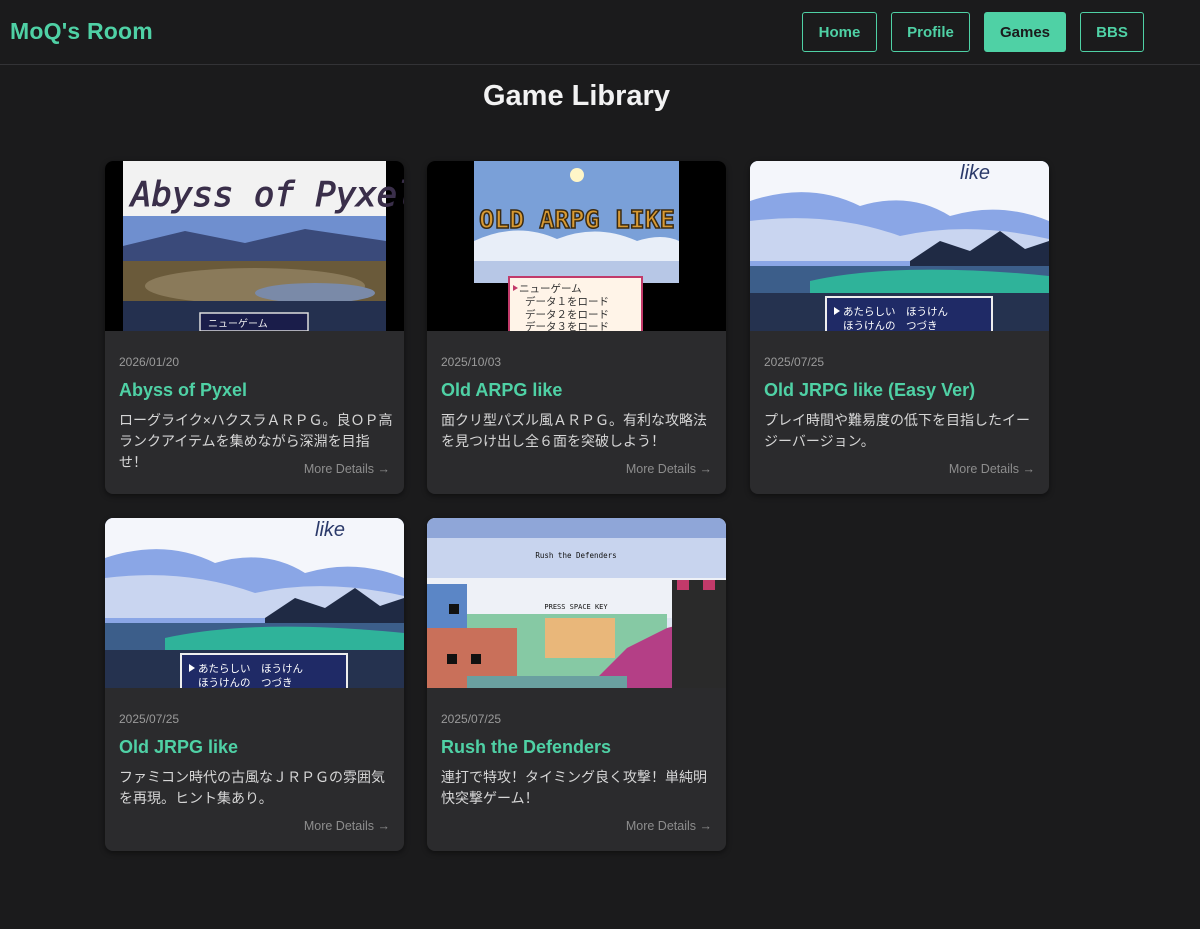 The width and height of the screenshot is (1200, 929). Describe the element at coordinates (897, 430) in the screenshot. I see `game-description: プレイ時間や難易度の低下を目指したイージーバージョン。` at that location.